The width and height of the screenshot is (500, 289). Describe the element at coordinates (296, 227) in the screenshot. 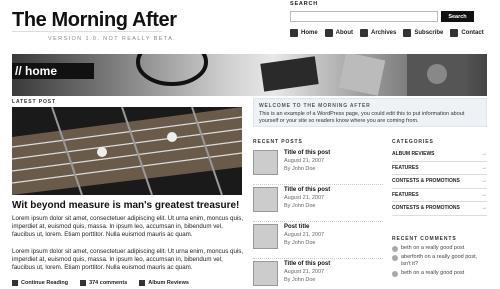

I see `post-title: Post title` at that location.